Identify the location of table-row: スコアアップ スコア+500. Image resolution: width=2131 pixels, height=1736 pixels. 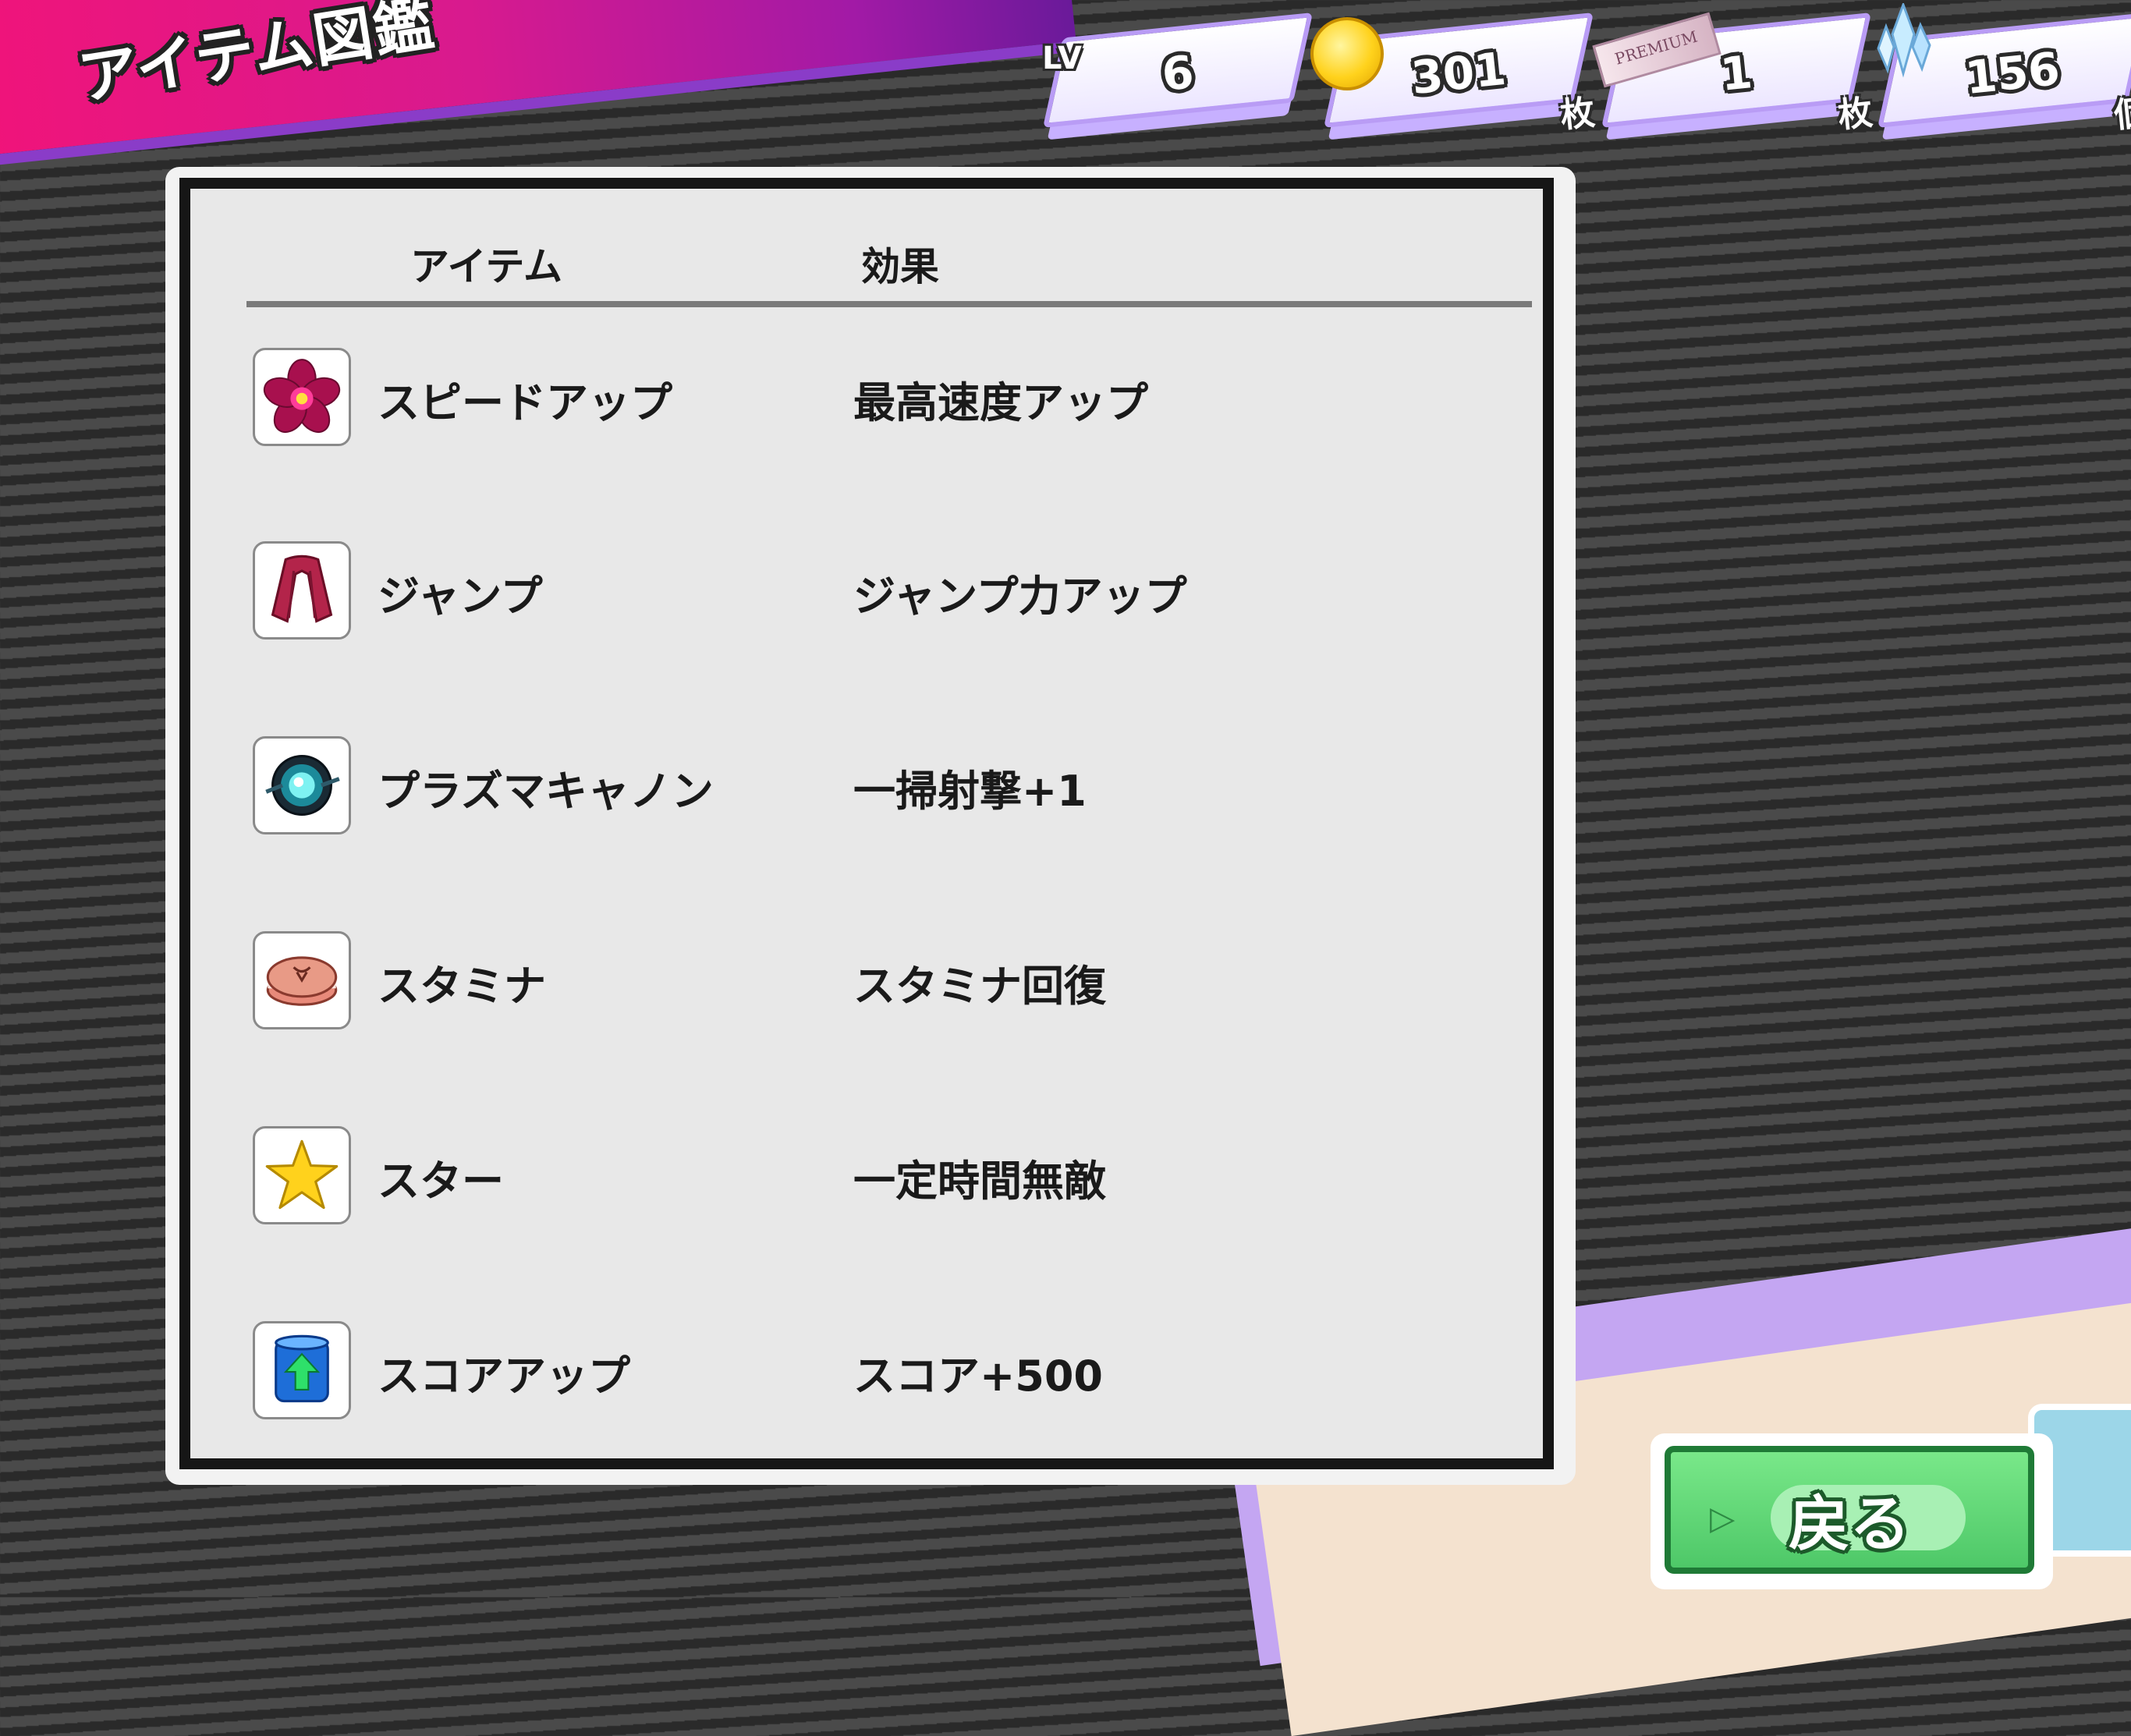
(866, 1399).